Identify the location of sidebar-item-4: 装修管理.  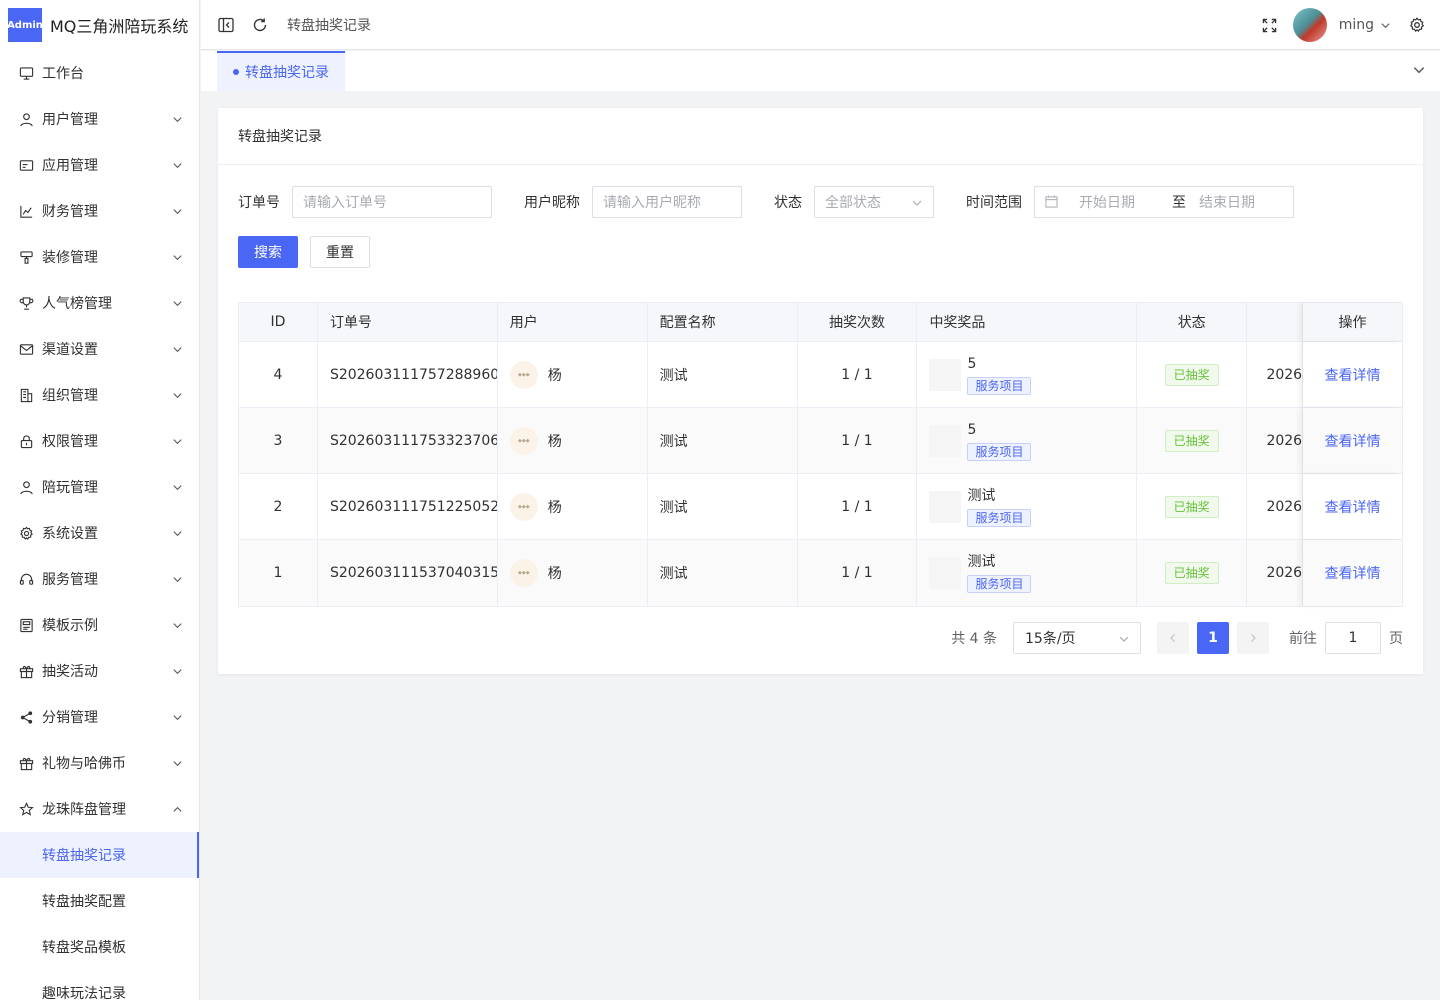
(99, 257).